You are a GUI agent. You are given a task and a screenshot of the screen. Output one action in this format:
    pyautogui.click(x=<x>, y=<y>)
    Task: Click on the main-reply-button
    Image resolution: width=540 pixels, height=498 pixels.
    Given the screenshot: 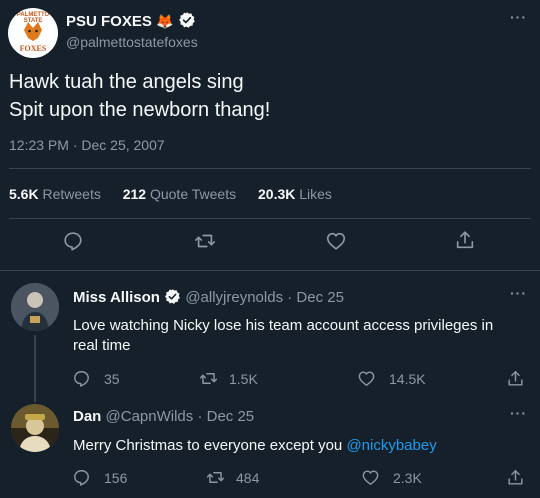 What is the action you would take?
    pyautogui.click(x=73, y=243)
    